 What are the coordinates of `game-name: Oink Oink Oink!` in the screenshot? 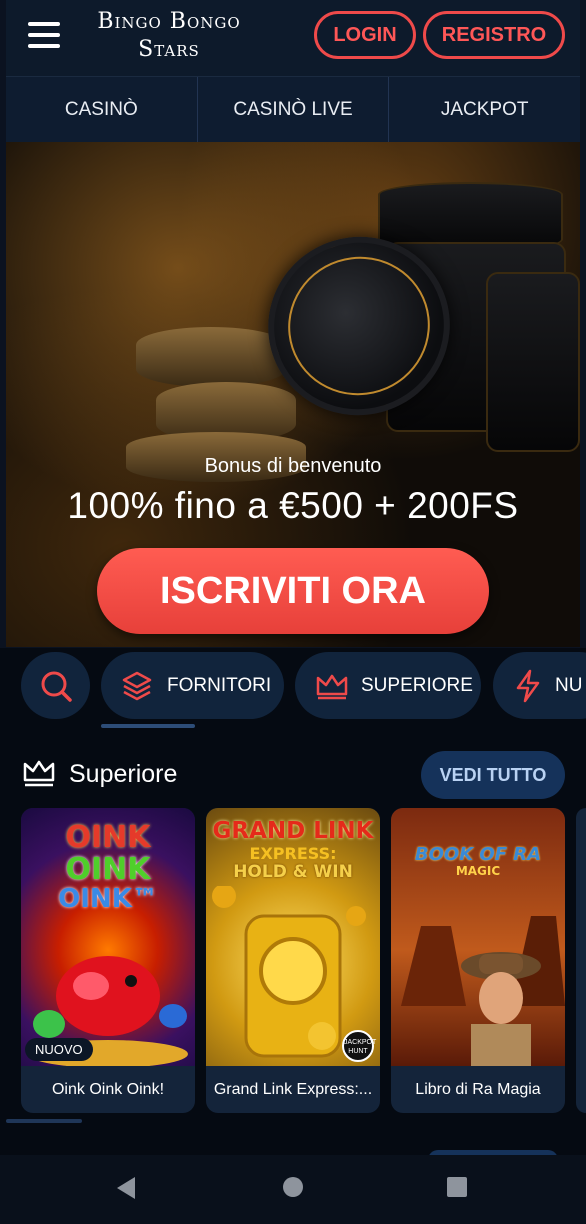 It's located at (108, 1089).